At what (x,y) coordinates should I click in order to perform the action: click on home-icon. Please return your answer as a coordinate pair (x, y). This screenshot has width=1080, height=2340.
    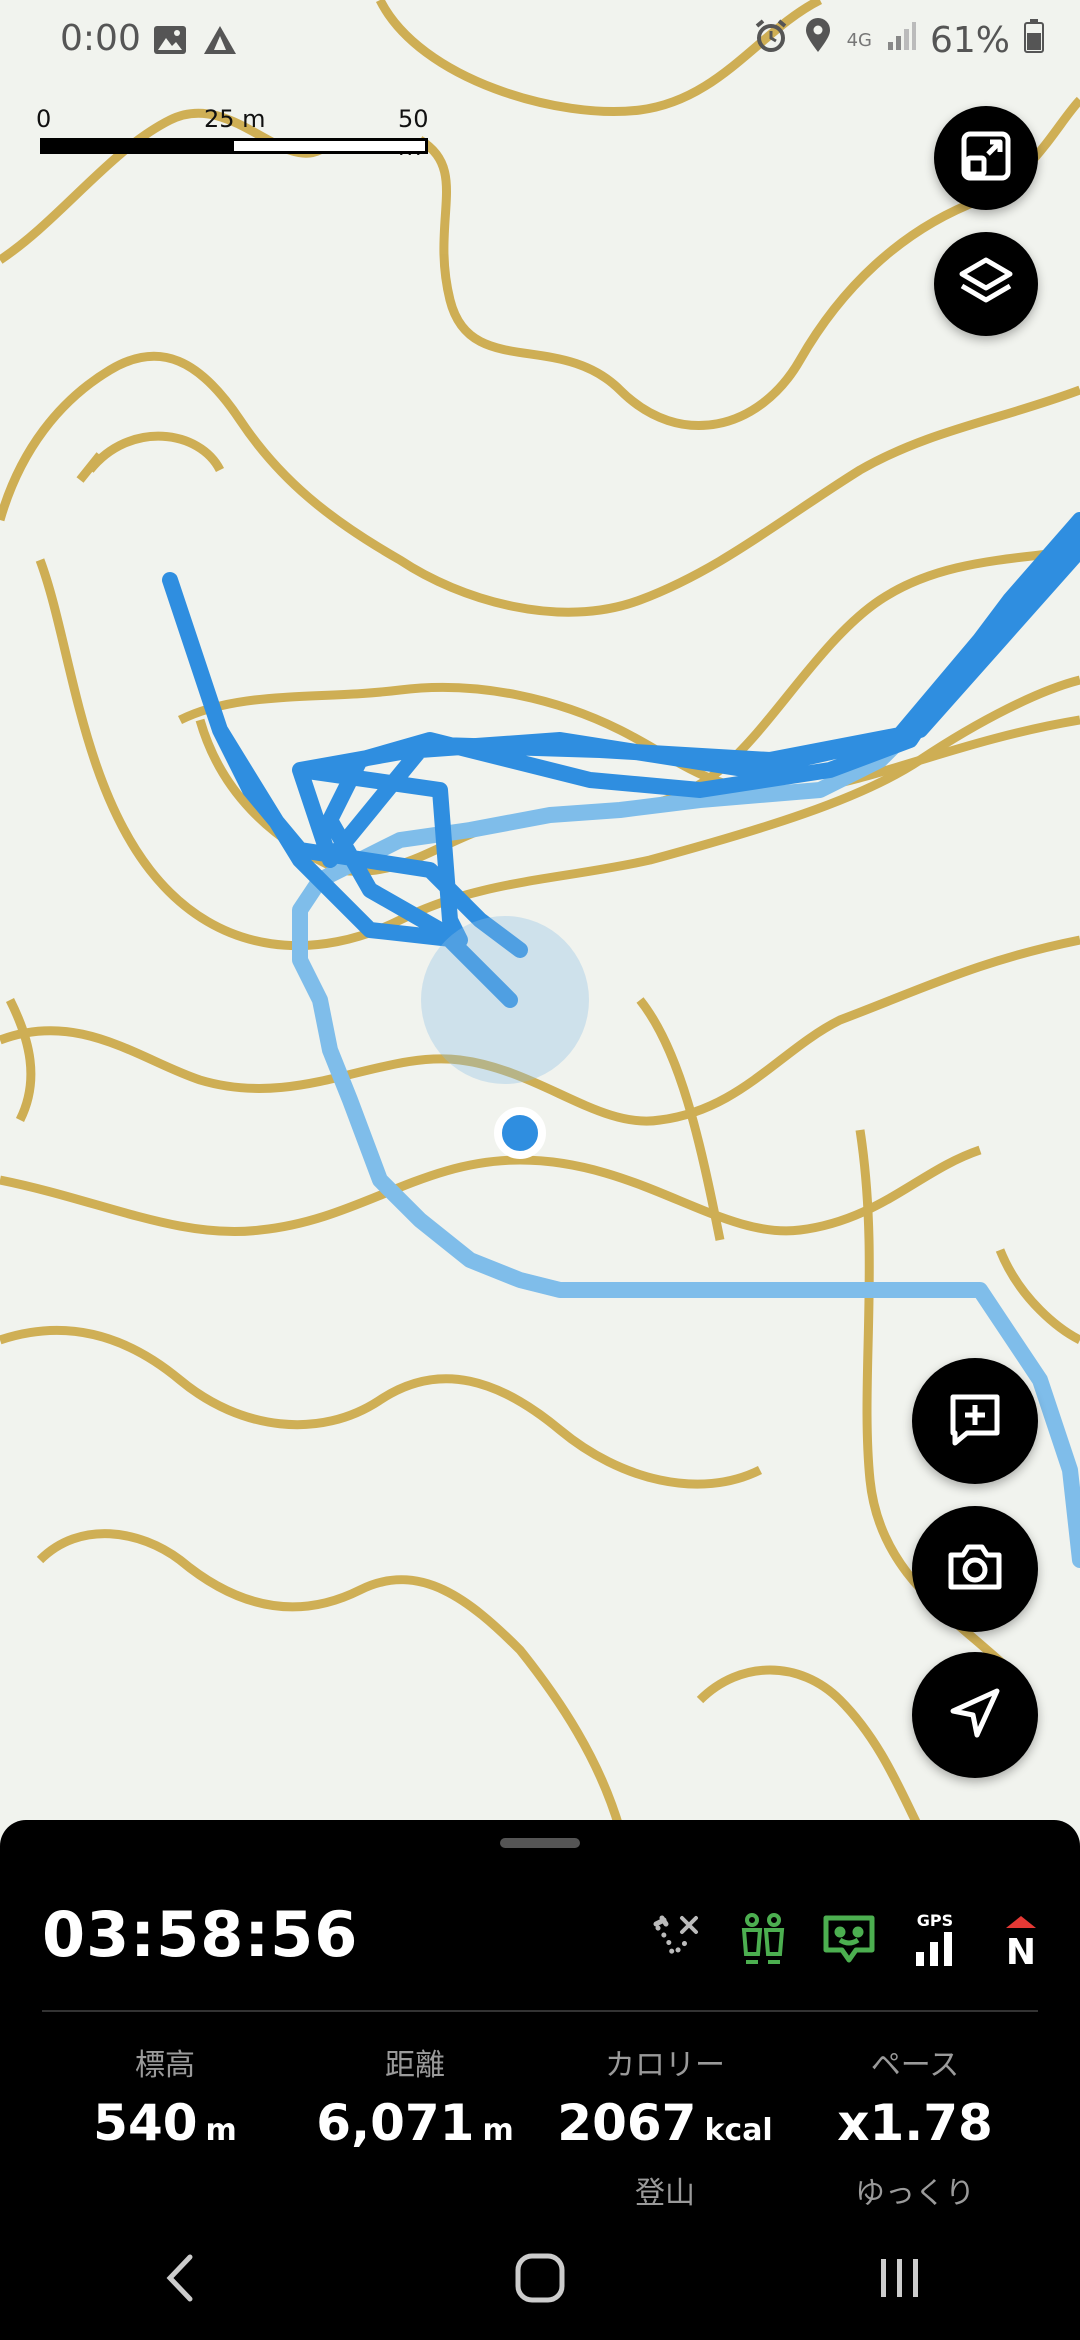
    Looking at the image, I should click on (540, 2280).